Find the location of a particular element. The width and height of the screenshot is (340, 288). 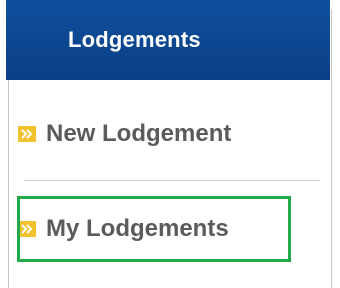

menu-item-new-lodgement: New Lodgement is located at coordinates (124, 134).